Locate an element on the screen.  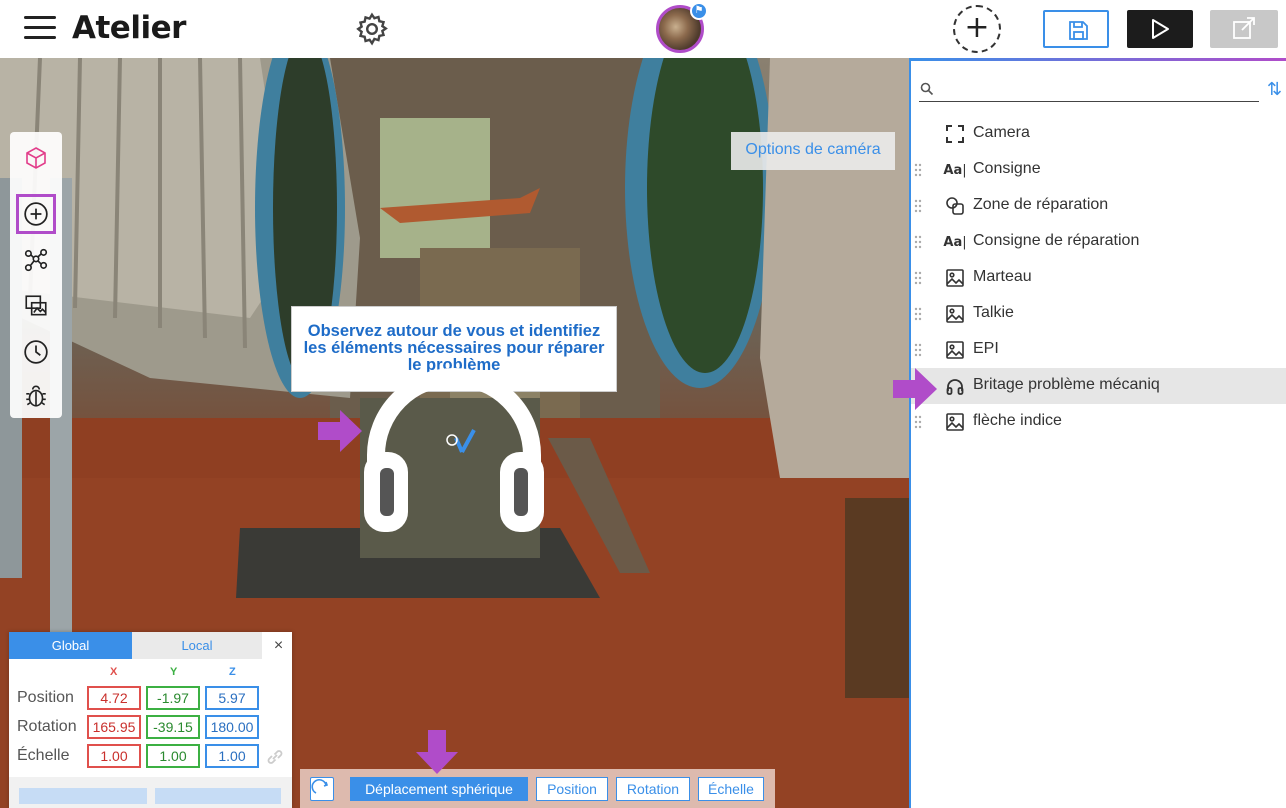
gear-icon is located at coordinates (372, 29).